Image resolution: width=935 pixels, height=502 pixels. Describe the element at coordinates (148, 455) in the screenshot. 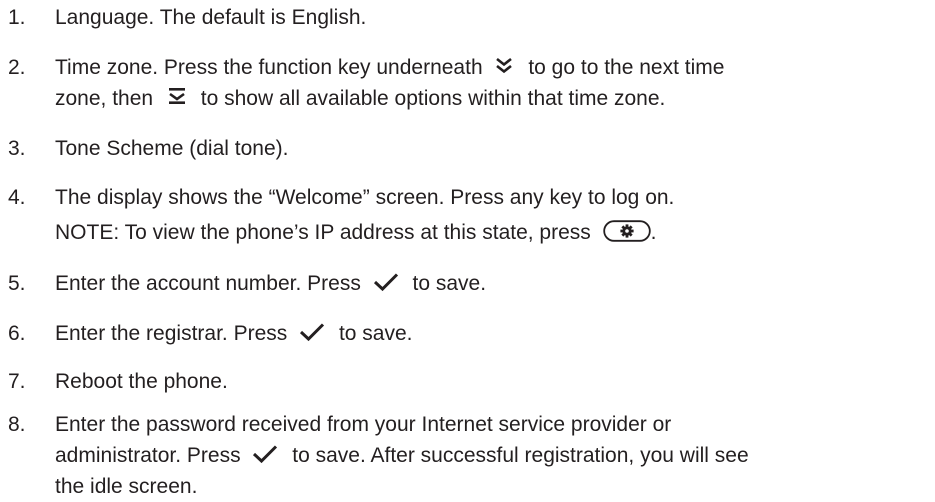

I see `item-text: administrator. Press` at that location.